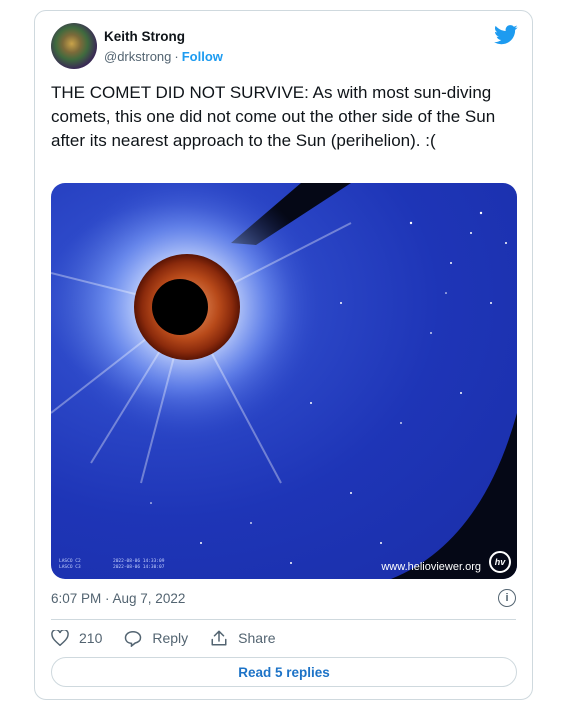  Describe the element at coordinates (60, 638) in the screenshot. I see `heart-icon` at that location.